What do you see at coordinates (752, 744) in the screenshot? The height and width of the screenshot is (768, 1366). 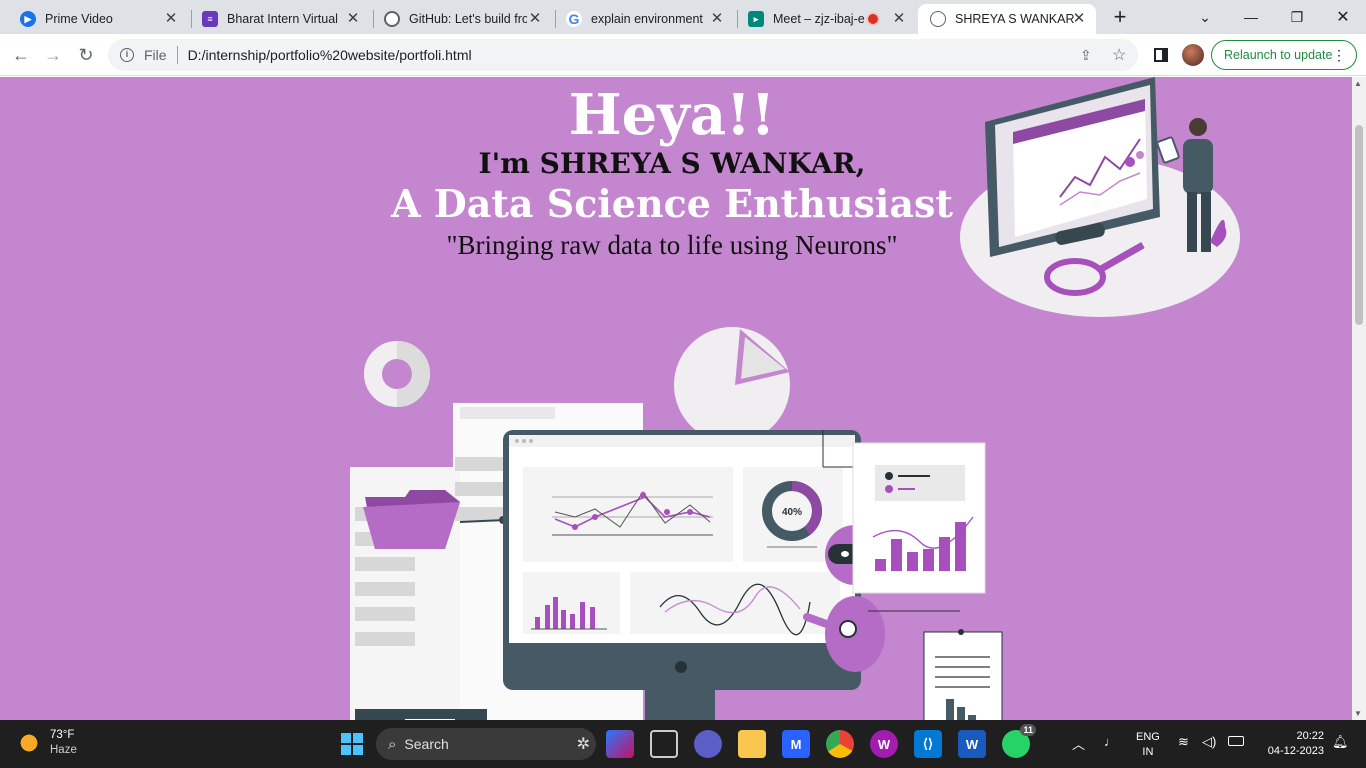 I see `file-explorer-icon` at bounding box center [752, 744].